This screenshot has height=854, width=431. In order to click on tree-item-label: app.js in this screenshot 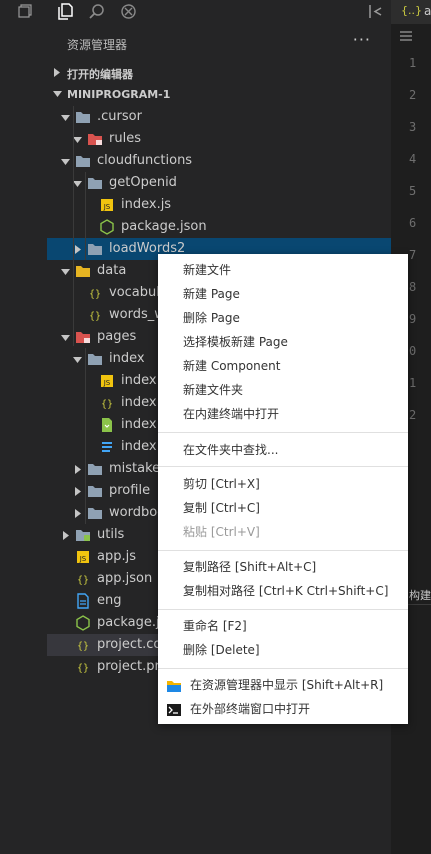, I will do `click(116, 556)`.